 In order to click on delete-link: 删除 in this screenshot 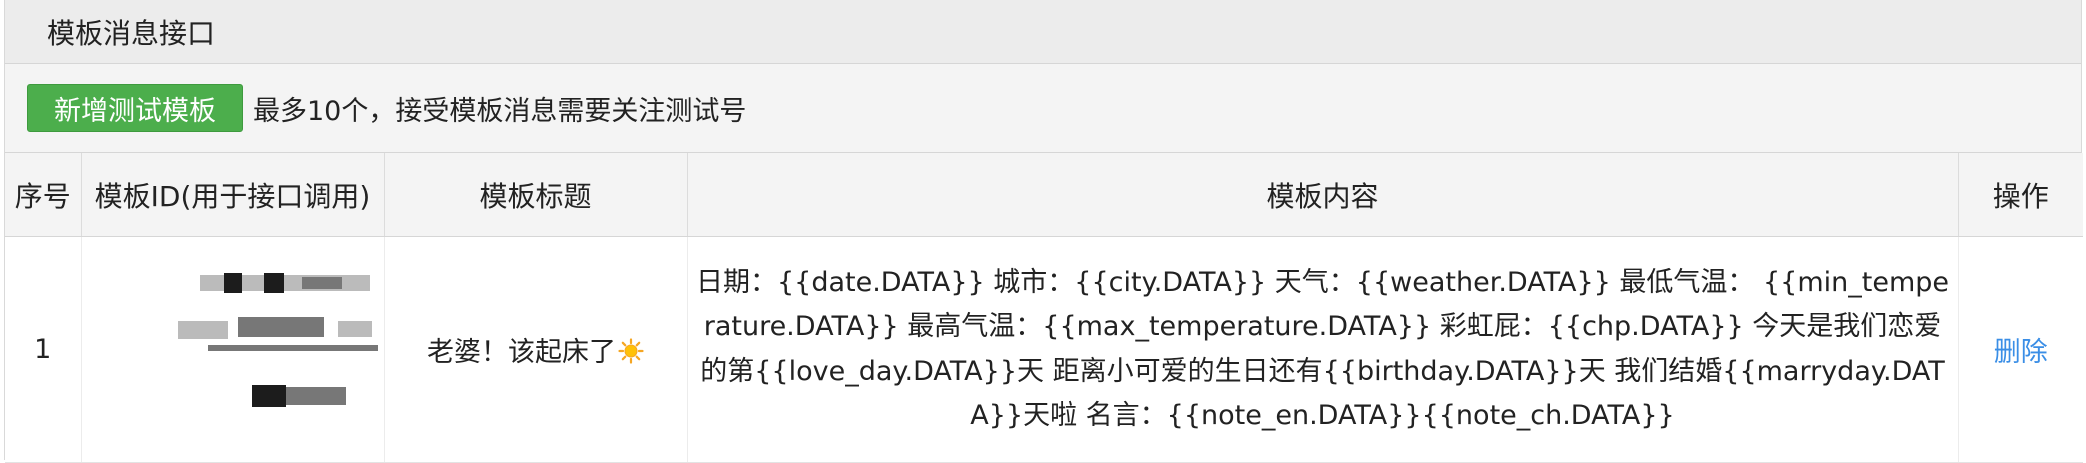, I will do `click(2021, 352)`.